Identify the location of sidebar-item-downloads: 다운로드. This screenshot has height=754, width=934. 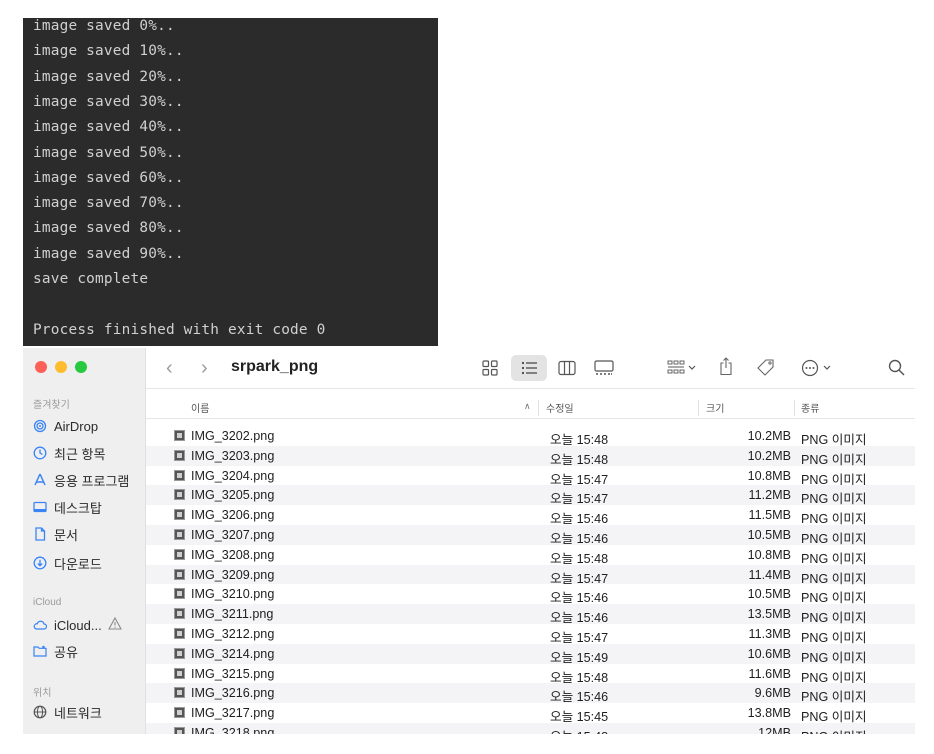
(67, 563).